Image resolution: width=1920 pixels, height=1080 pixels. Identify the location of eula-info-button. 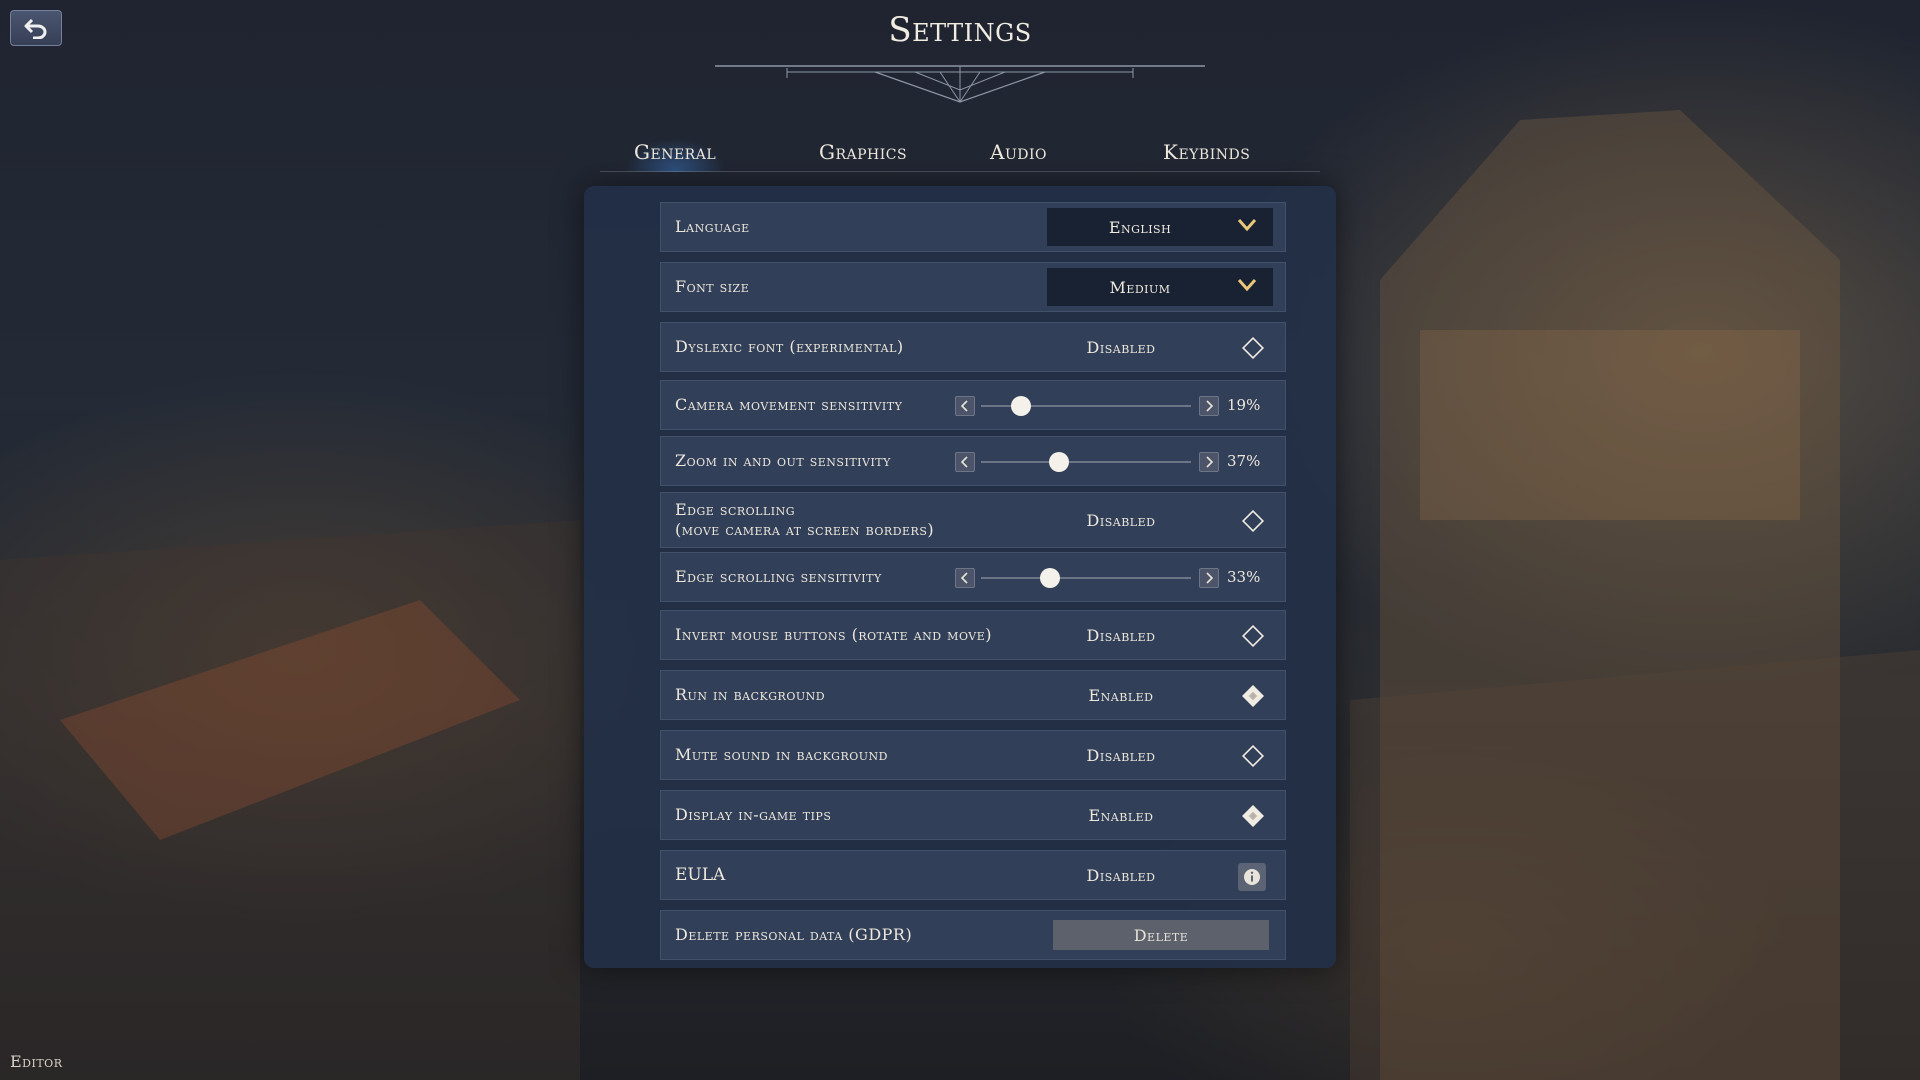
(1252, 877).